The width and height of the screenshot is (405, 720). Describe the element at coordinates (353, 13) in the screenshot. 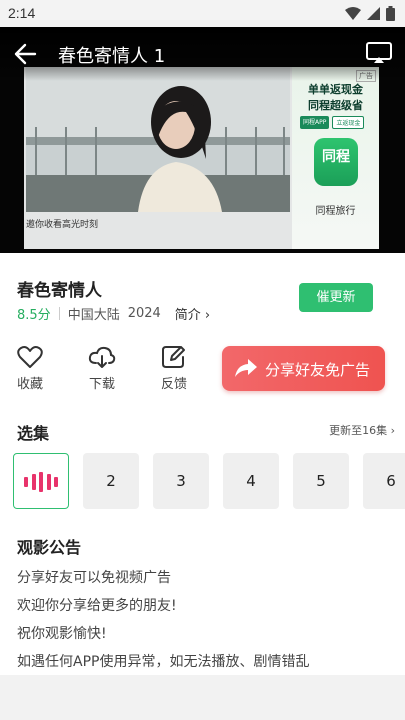

I see `wifi-icon` at that location.